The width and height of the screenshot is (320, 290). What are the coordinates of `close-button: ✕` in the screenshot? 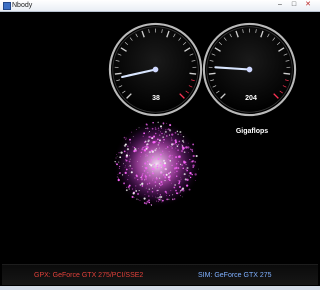 It's located at (308, 5).